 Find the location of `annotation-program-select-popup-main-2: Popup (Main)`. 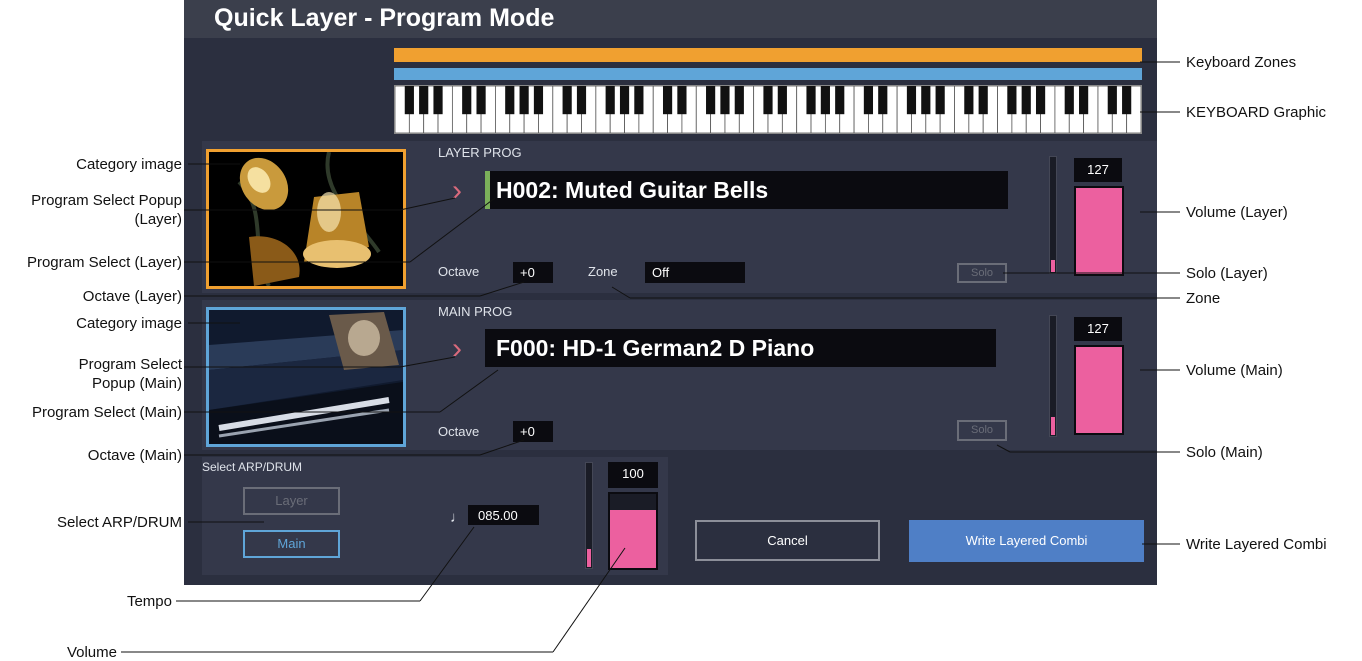

annotation-program-select-popup-main-2: Popup (Main) is located at coordinates (136, 383).